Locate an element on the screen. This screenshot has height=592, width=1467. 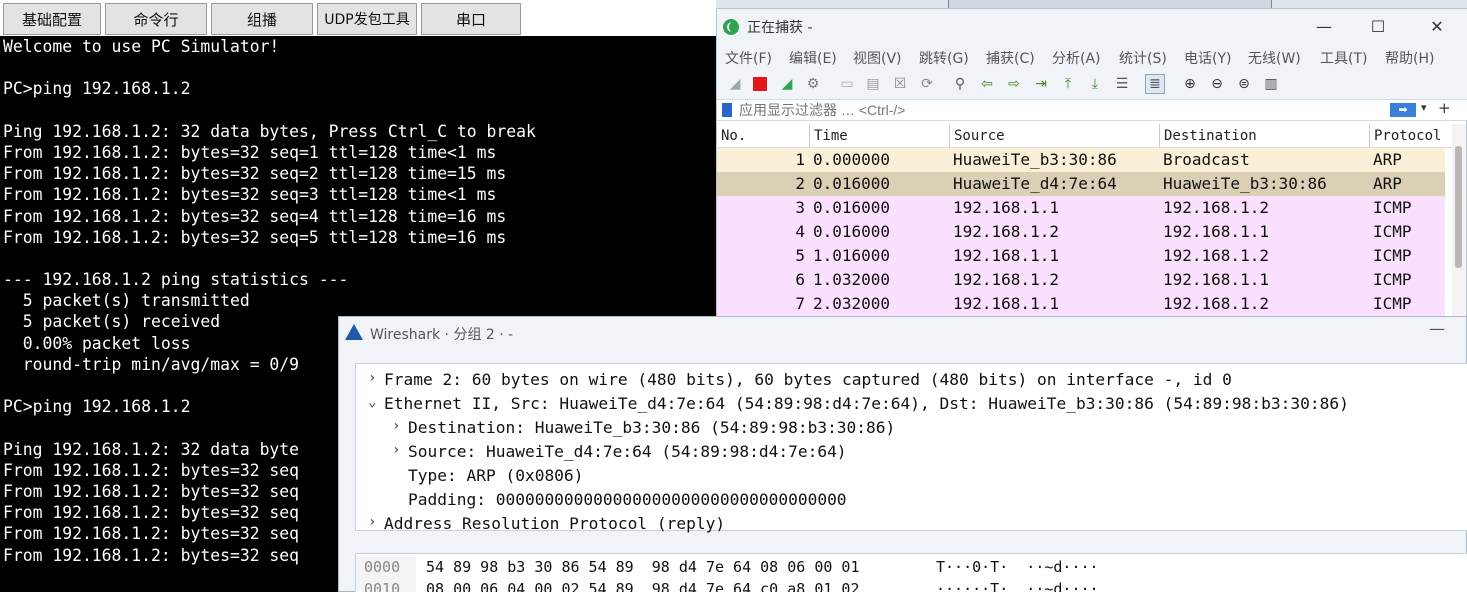
reload-file-icon: ⟳ is located at coordinates (927, 84).